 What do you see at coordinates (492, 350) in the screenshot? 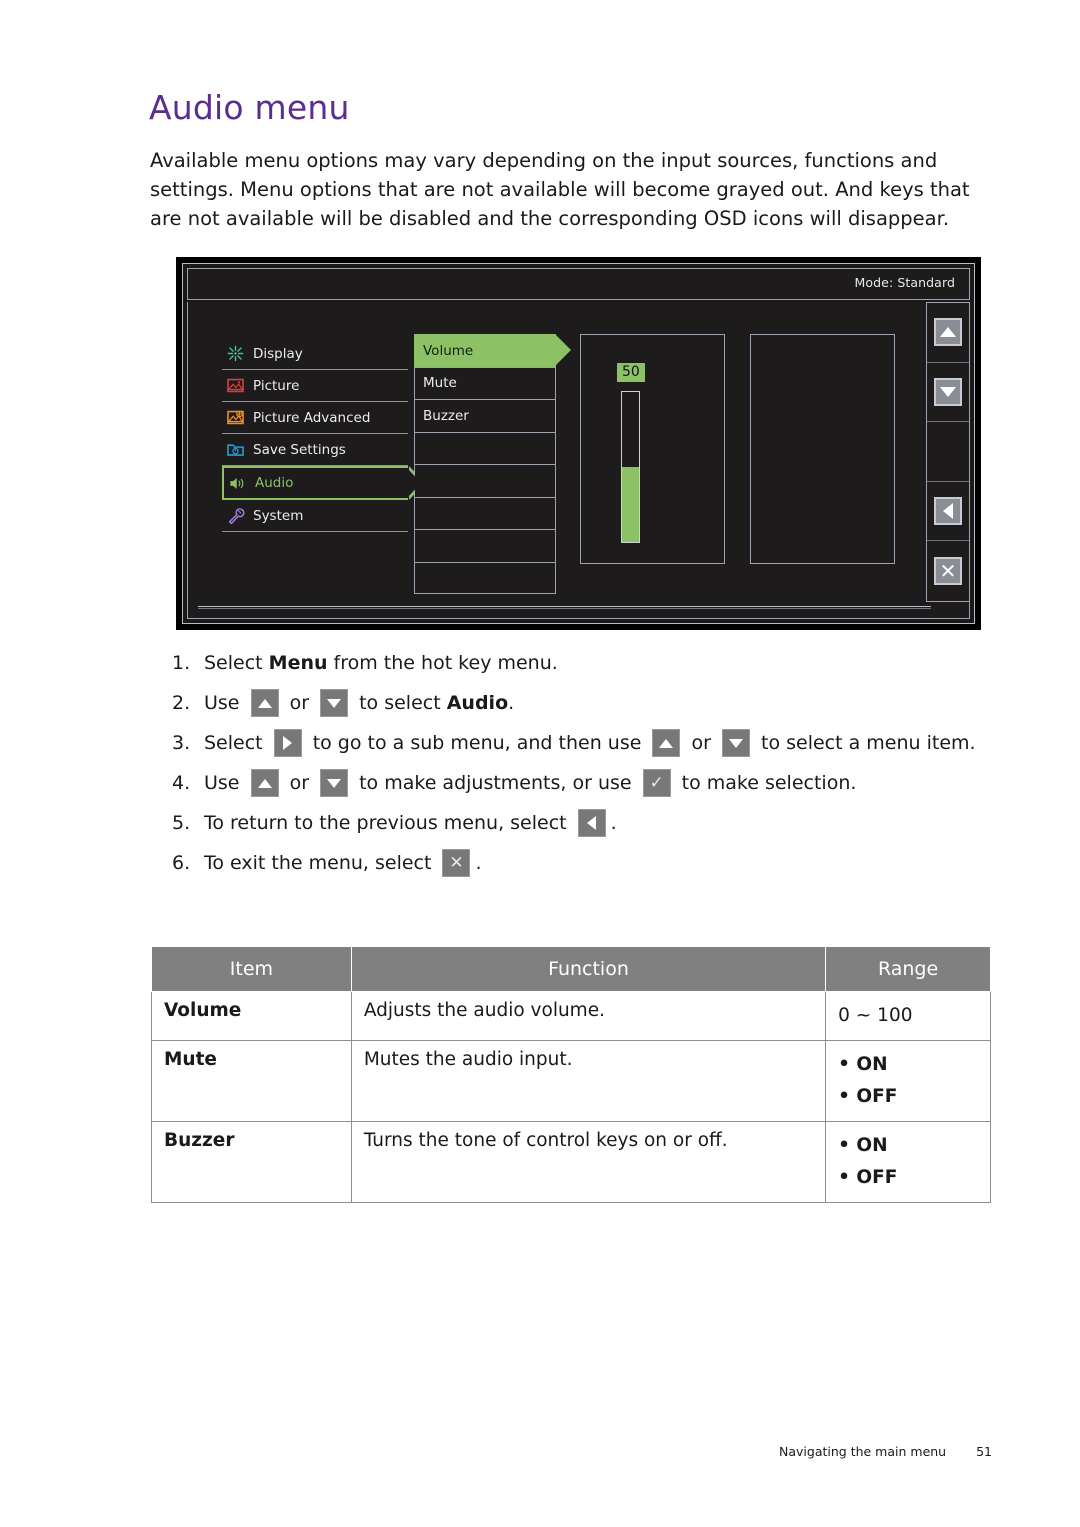
I see `osd-submenu-item-volume: Volume` at bounding box center [492, 350].